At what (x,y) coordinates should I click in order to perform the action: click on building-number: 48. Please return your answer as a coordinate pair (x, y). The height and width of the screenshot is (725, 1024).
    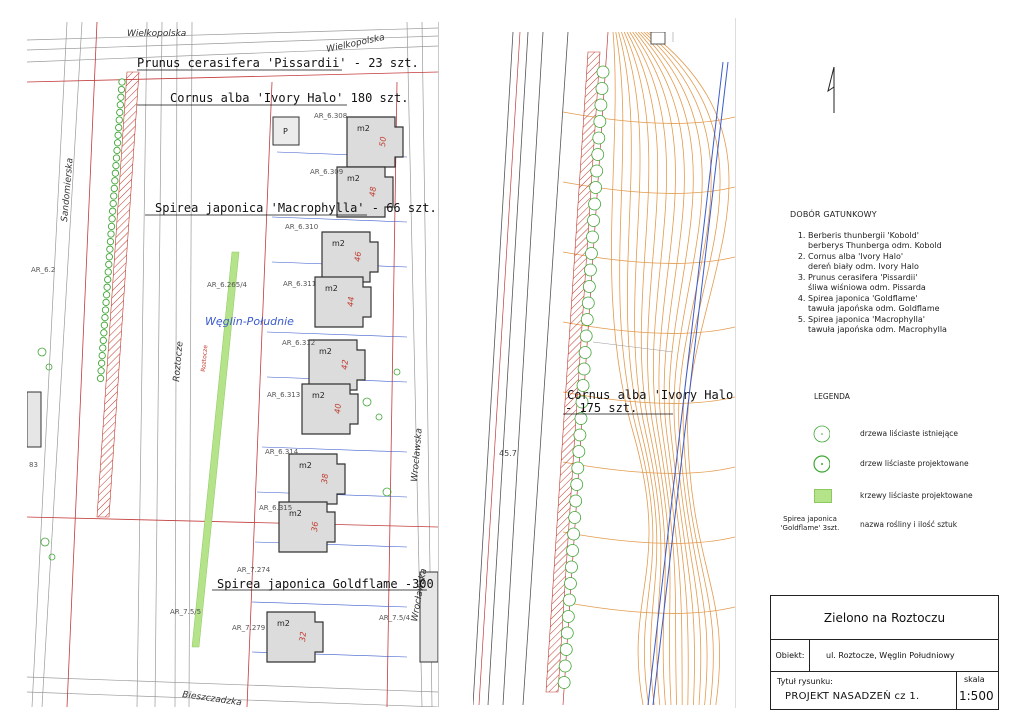
    Looking at the image, I should click on (373, 191).